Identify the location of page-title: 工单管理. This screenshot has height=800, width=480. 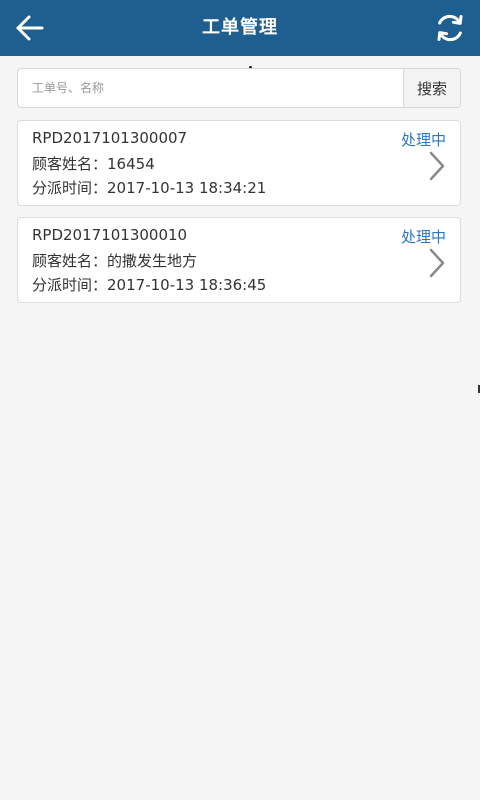
(240, 27).